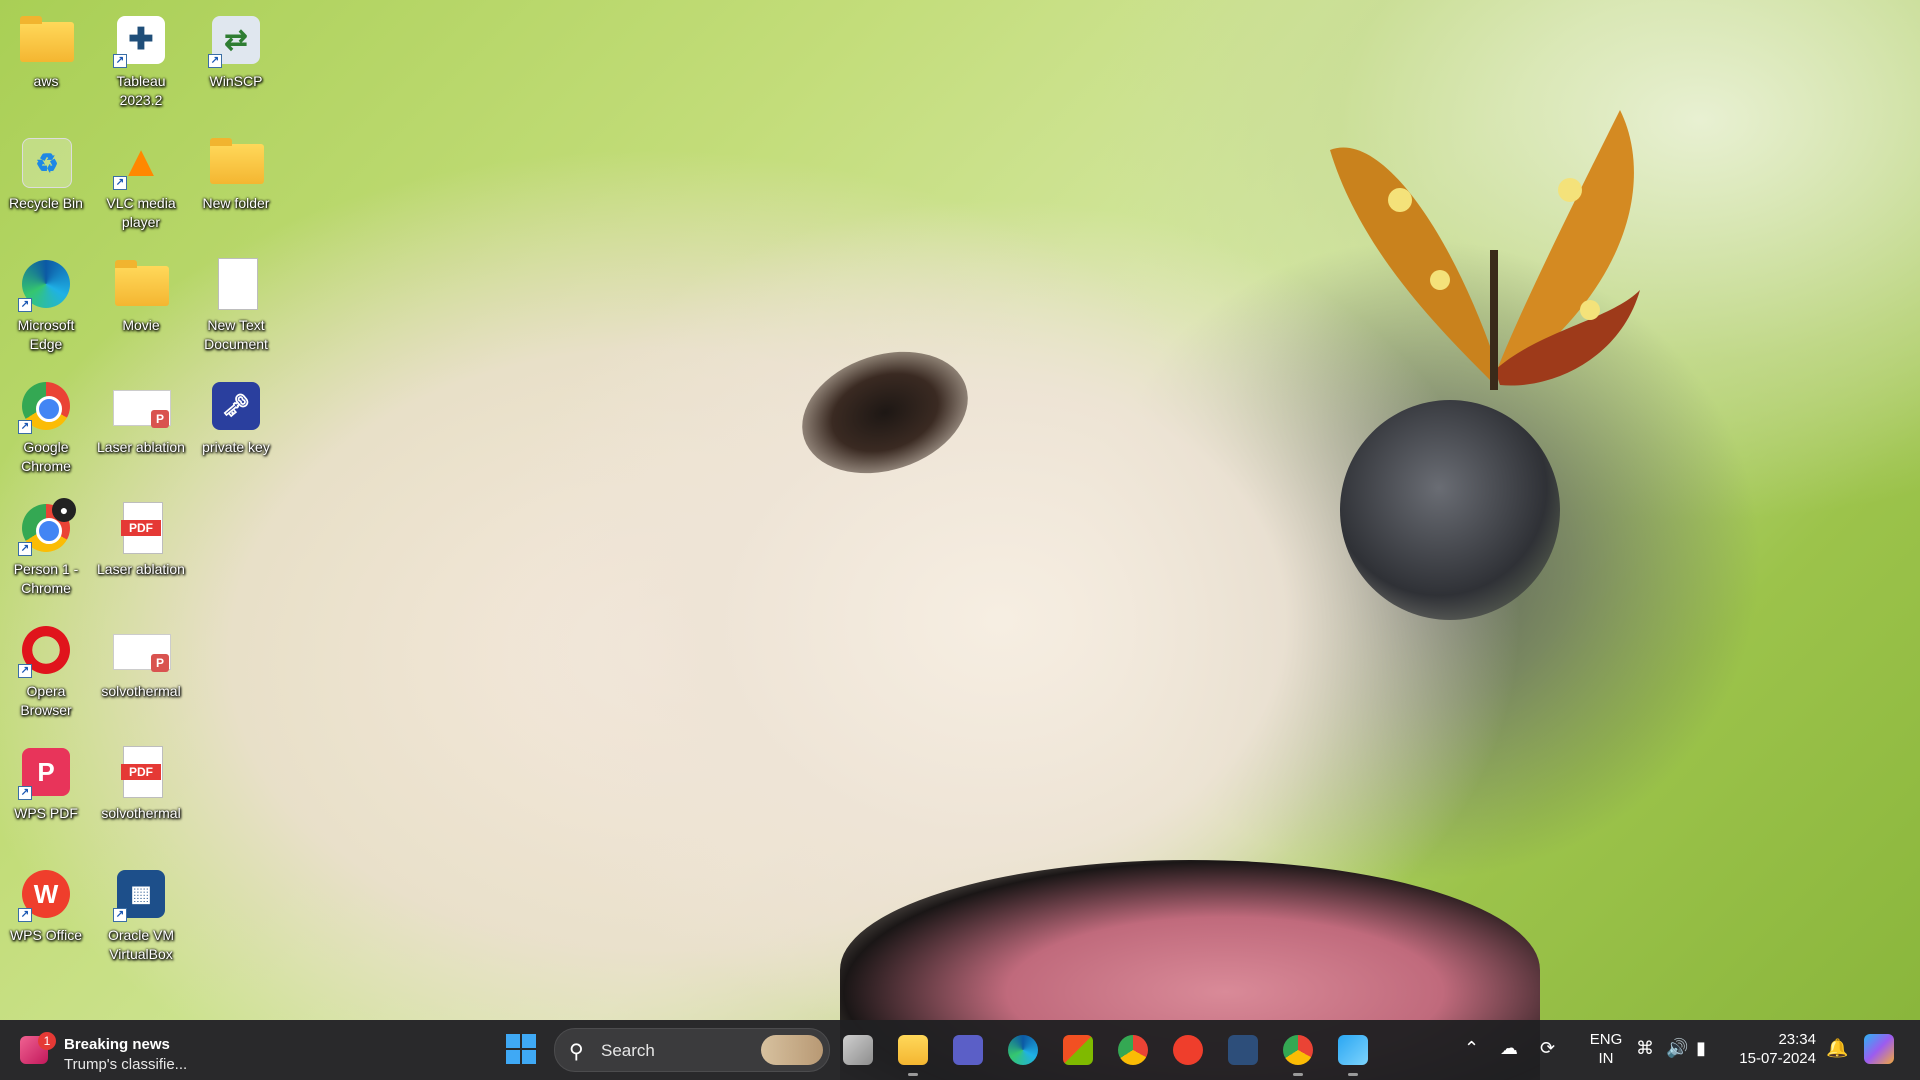 This screenshot has height=1080, width=1920. What do you see at coordinates (1243, 1050) in the screenshot?
I see `taskbar-app-tableau` at bounding box center [1243, 1050].